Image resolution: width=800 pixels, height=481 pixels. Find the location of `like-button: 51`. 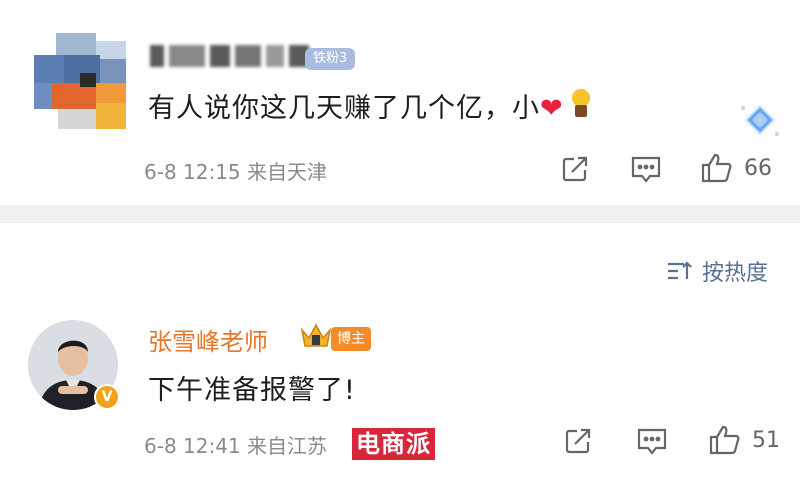

like-button: 51 is located at coordinates (744, 440).